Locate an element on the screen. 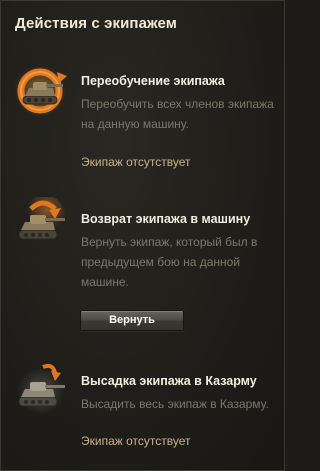  tank-barracks-icon is located at coordinates (41, 389).